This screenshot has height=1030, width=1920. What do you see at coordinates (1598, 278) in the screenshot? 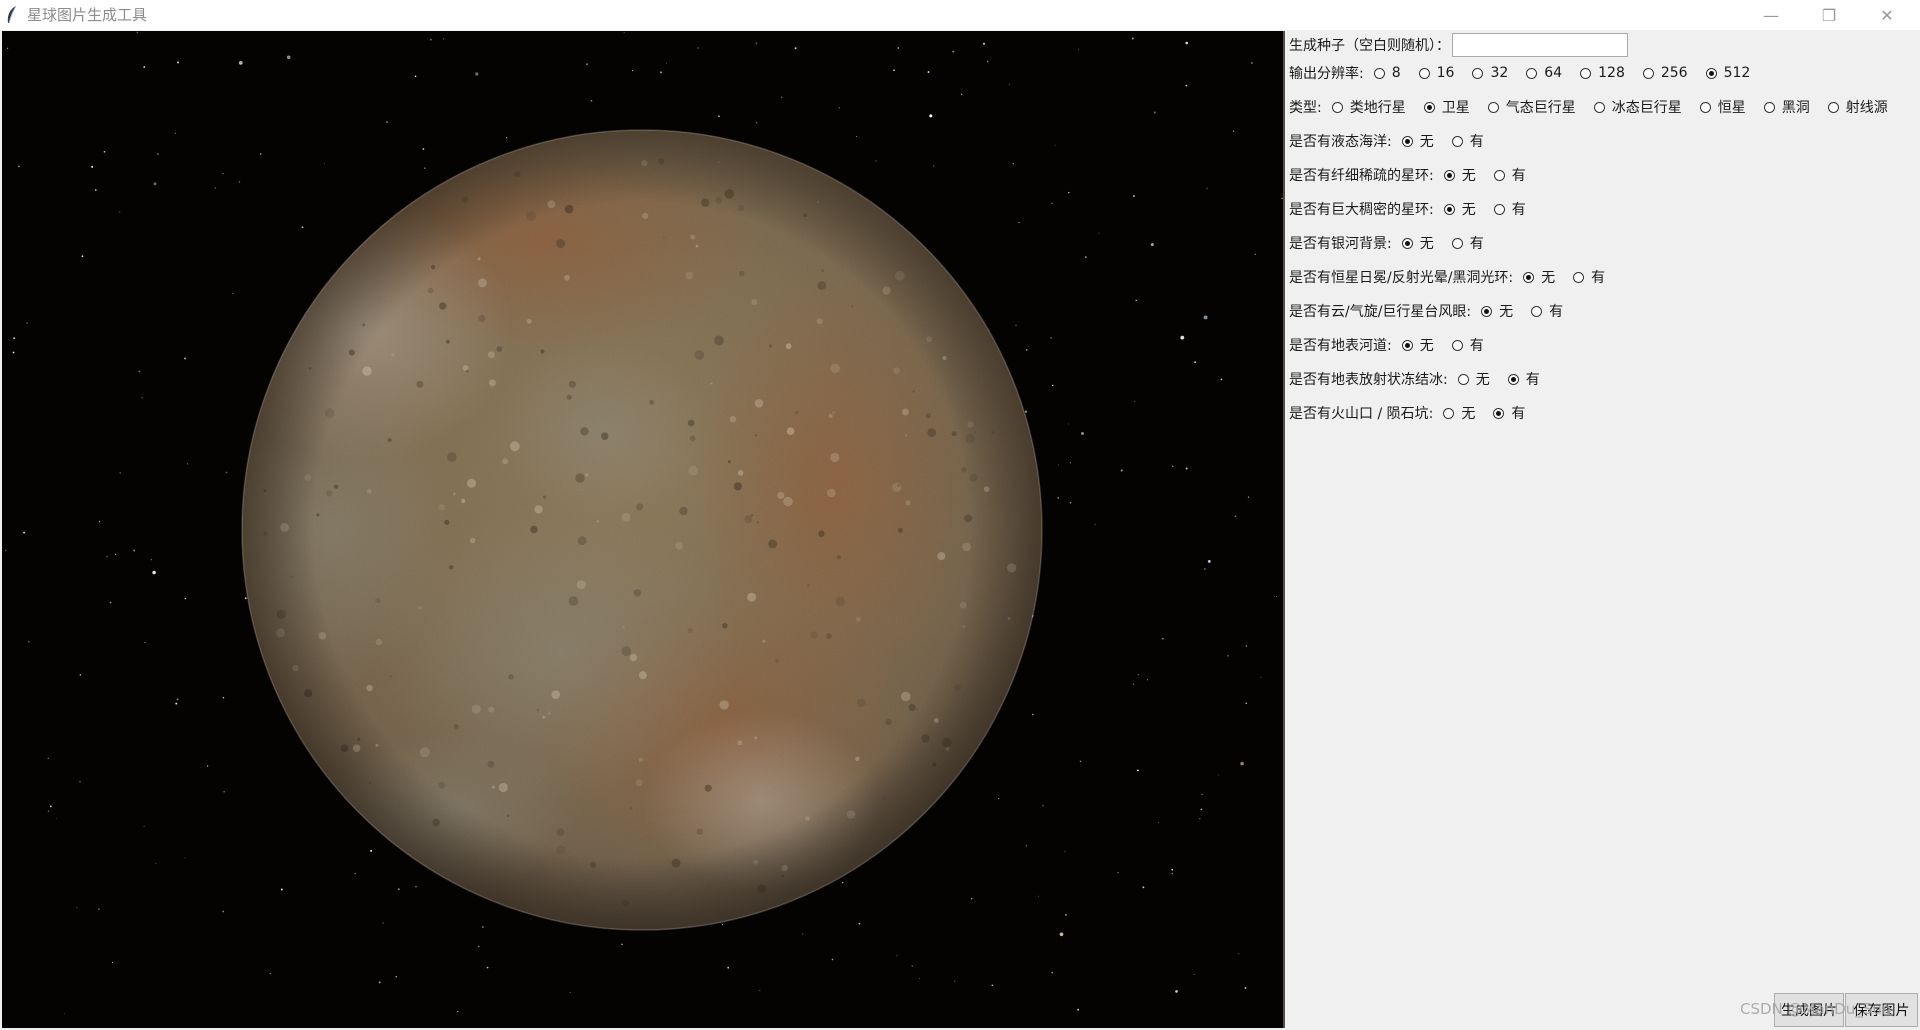
I see `radio-label: 有` at bounding box center [1598, 278].